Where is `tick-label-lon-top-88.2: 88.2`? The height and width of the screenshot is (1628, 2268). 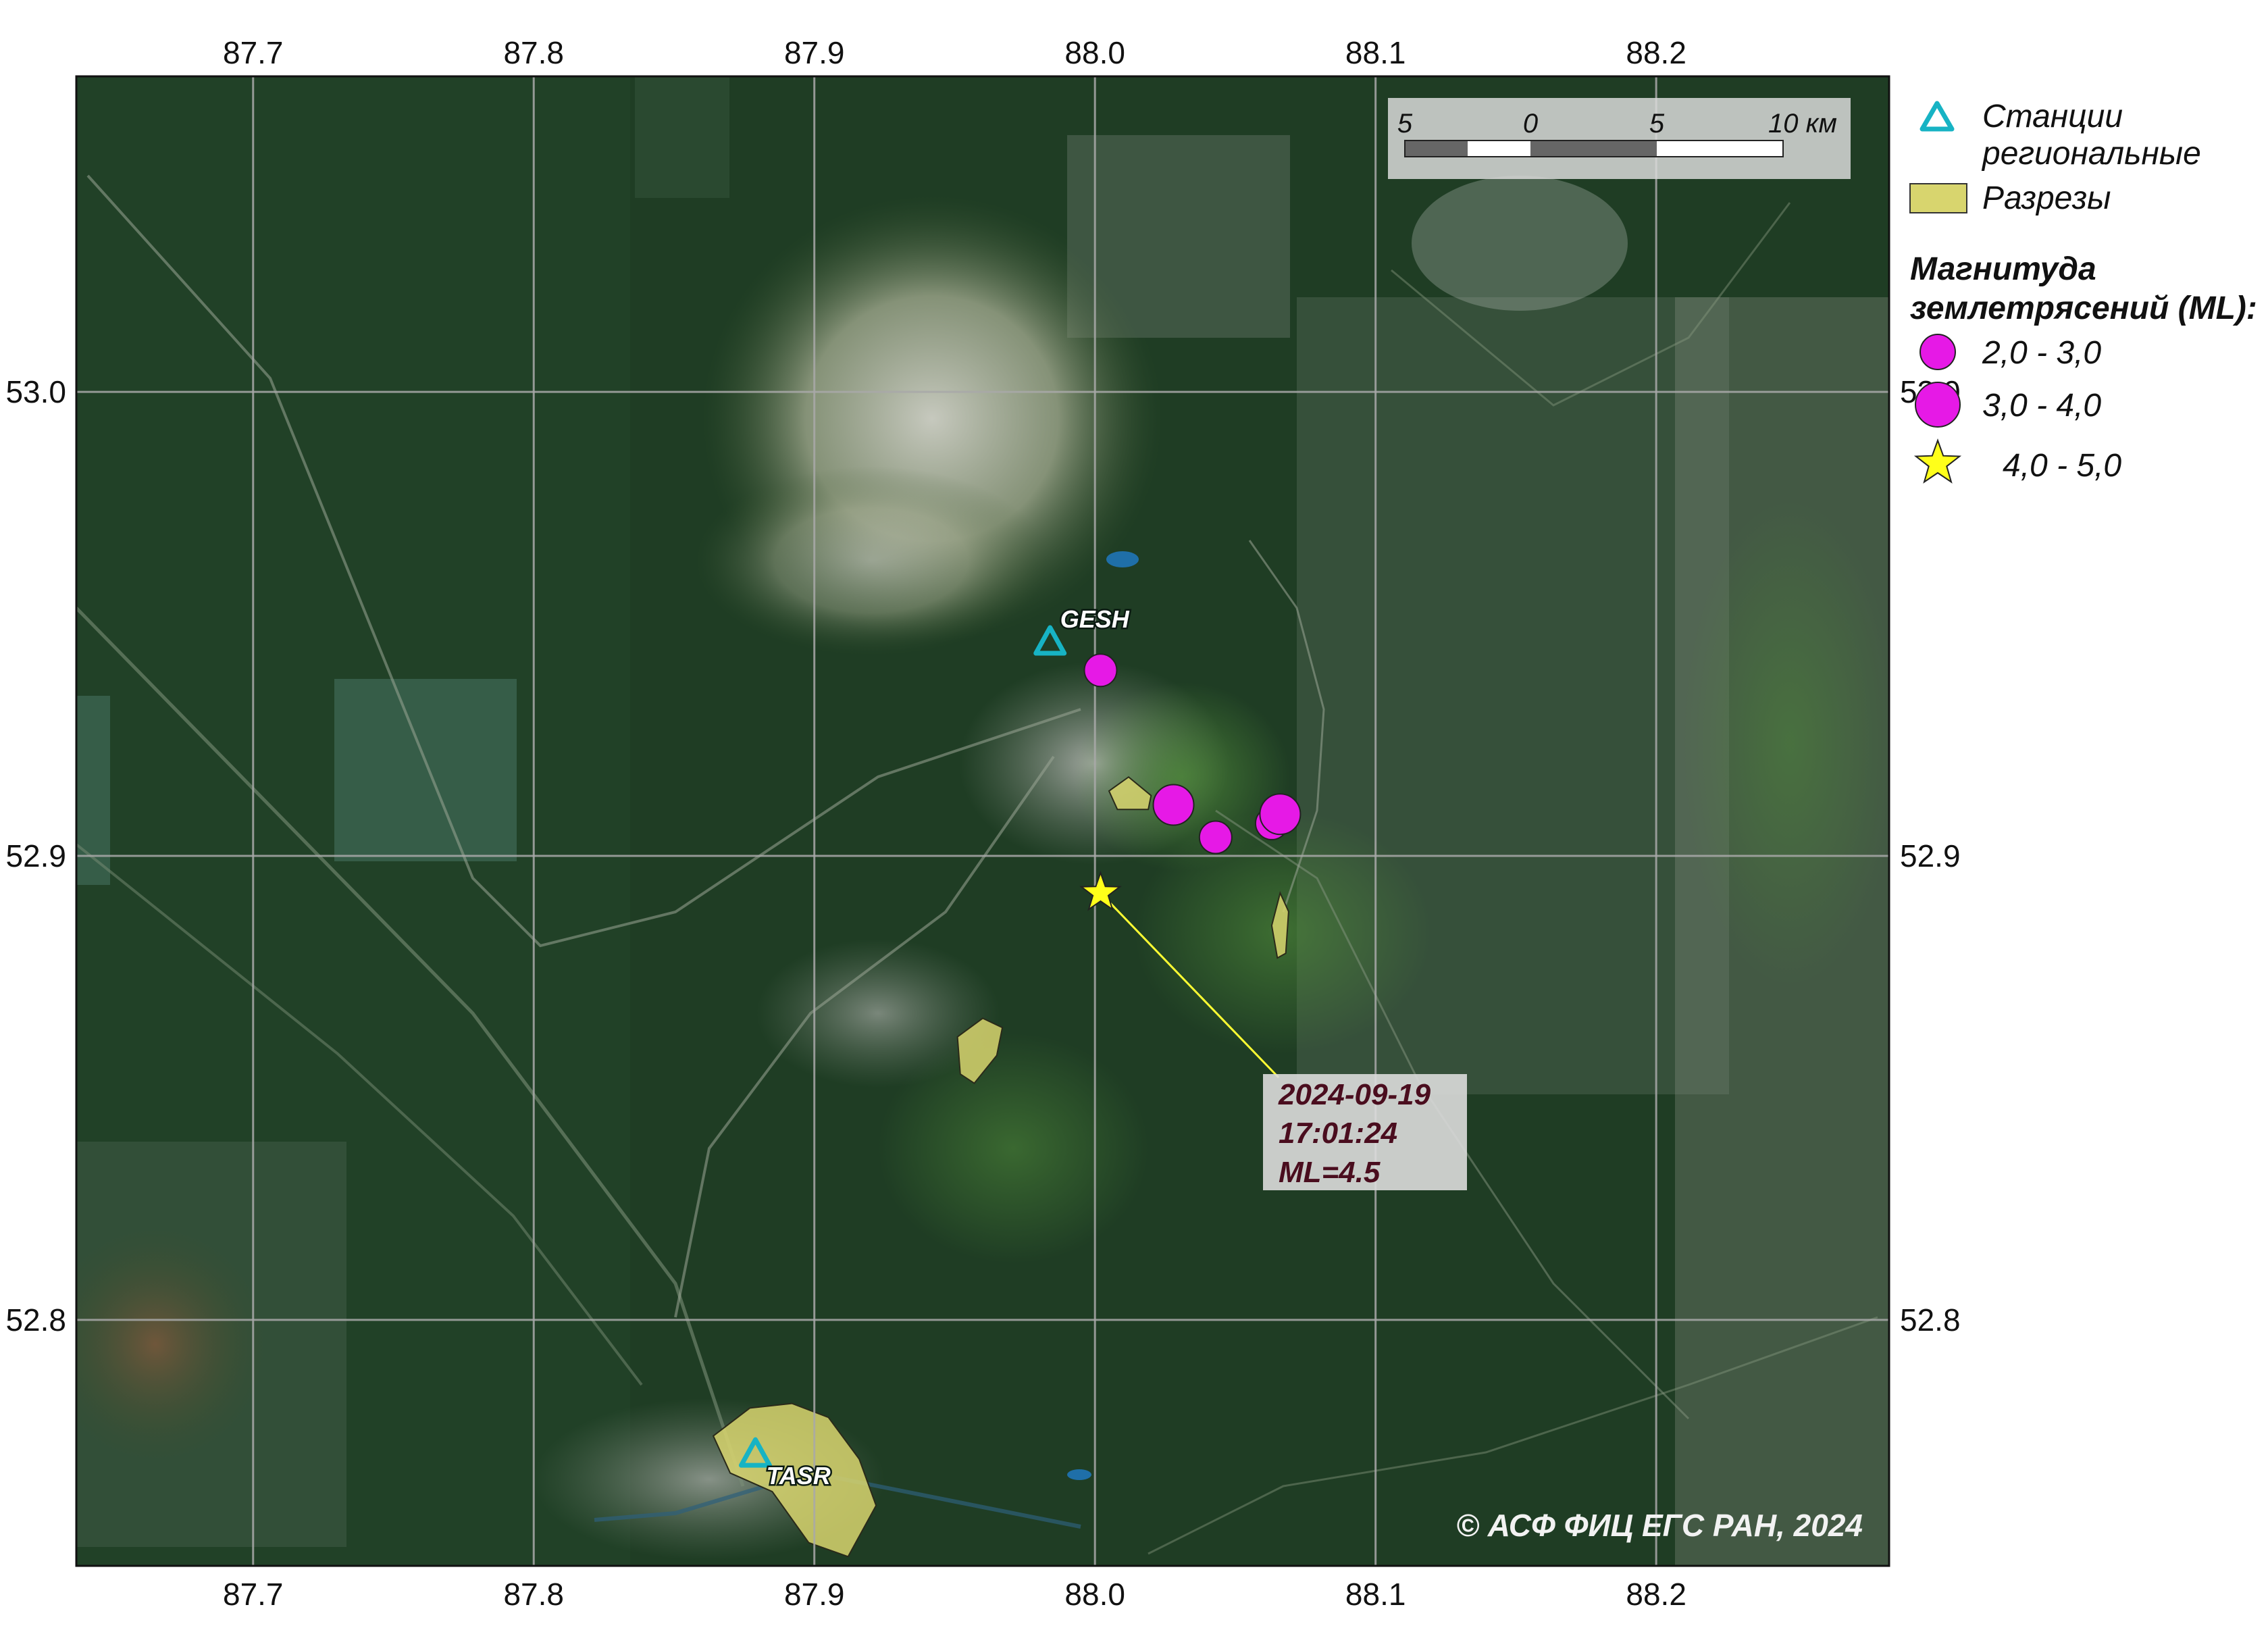
tick-label-lon-top-88.2: 88.2 is located at coordinates (1656, 53).